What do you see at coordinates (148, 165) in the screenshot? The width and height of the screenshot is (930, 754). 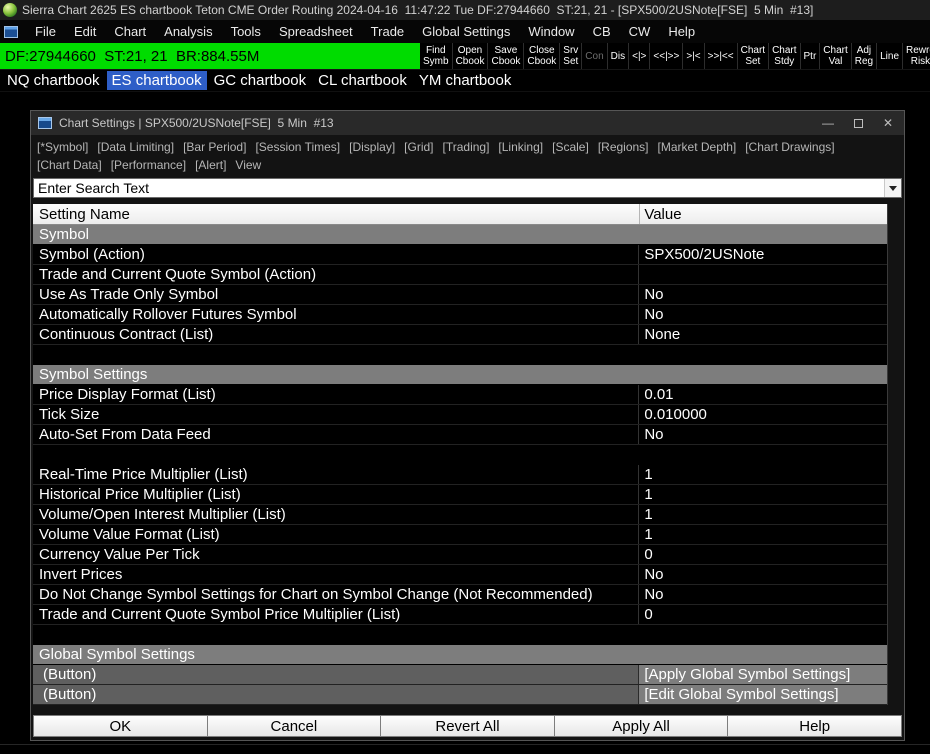 I see `dtab-performance: [Performance]` at bounding box center [148, 165].